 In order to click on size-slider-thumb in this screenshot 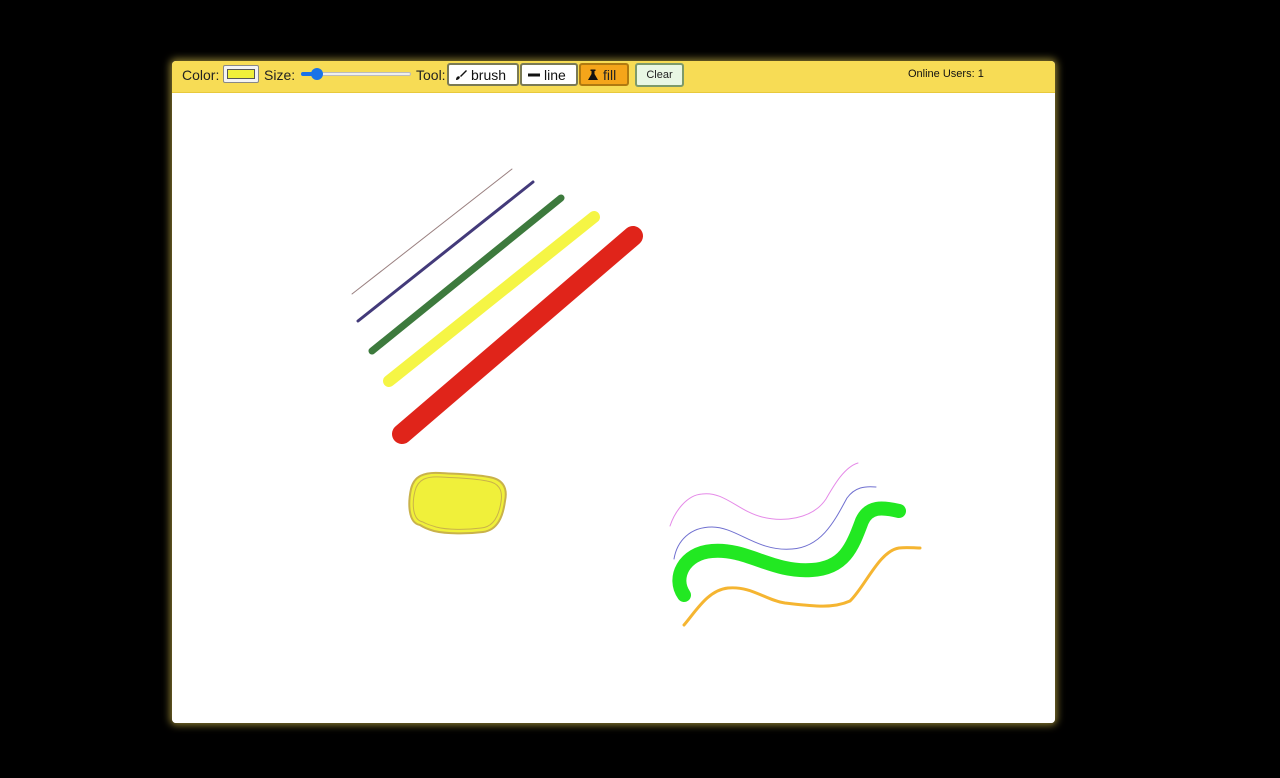, I will do `click(316, 74)`.